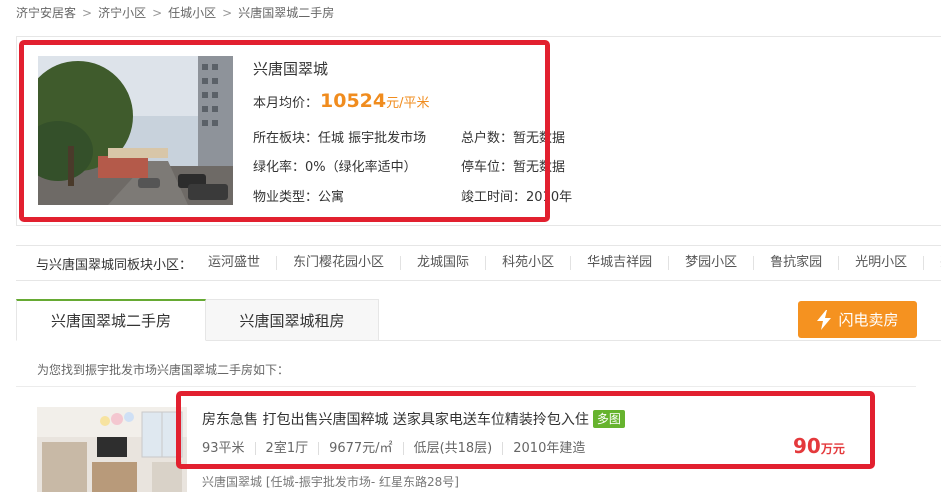  Describe the element at coordinates (242, 263) in the screenshot. I see `nearby-community-link: 运河盛世` at that location.